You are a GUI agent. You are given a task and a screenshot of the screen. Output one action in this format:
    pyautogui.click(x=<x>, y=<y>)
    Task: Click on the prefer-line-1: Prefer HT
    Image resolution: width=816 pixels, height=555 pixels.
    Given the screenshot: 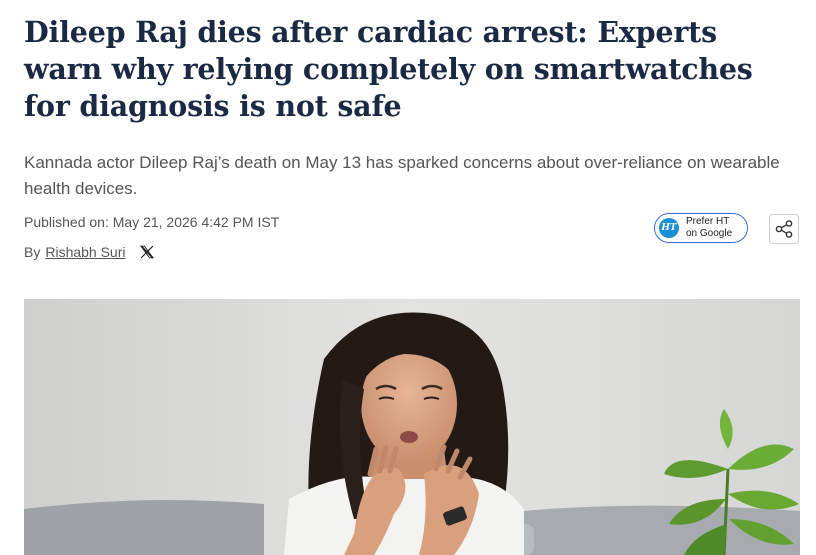 What is the action you would take?
    pyautogui.click(x=708, y=221)
    